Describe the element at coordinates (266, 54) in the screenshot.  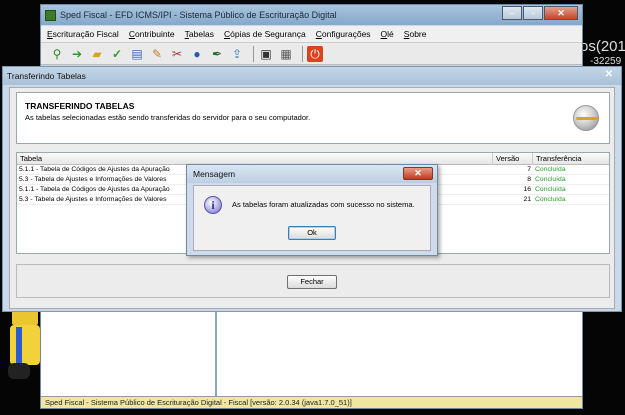
I see `save-icon: ▣` at that location.